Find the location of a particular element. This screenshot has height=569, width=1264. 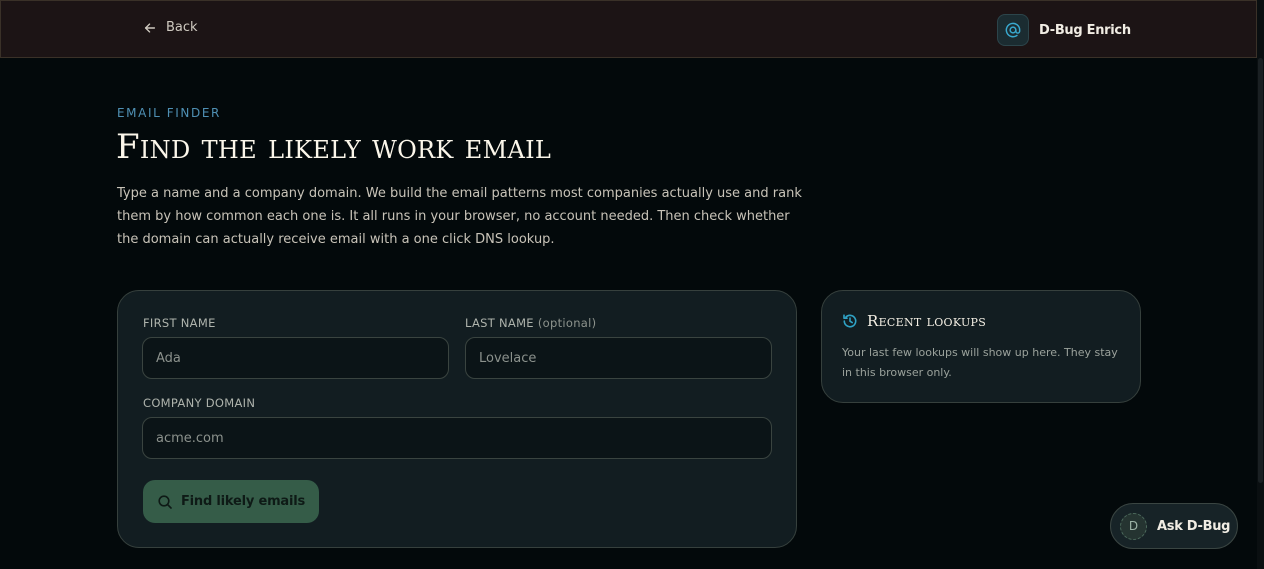

first-name-input is located at coordinates (295, 358).